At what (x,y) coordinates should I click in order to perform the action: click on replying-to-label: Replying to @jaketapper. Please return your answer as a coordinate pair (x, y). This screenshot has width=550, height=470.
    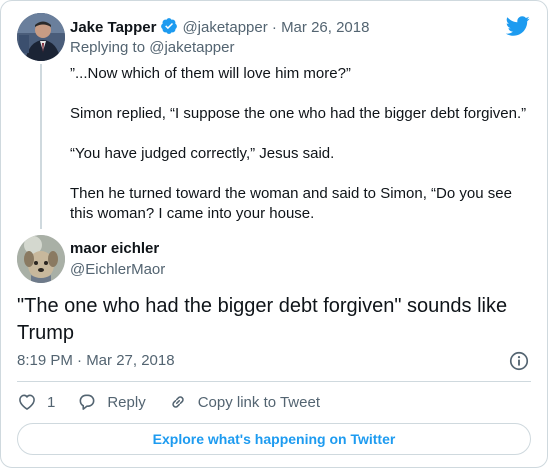
    Looking at the image, I should click on (152, 48).